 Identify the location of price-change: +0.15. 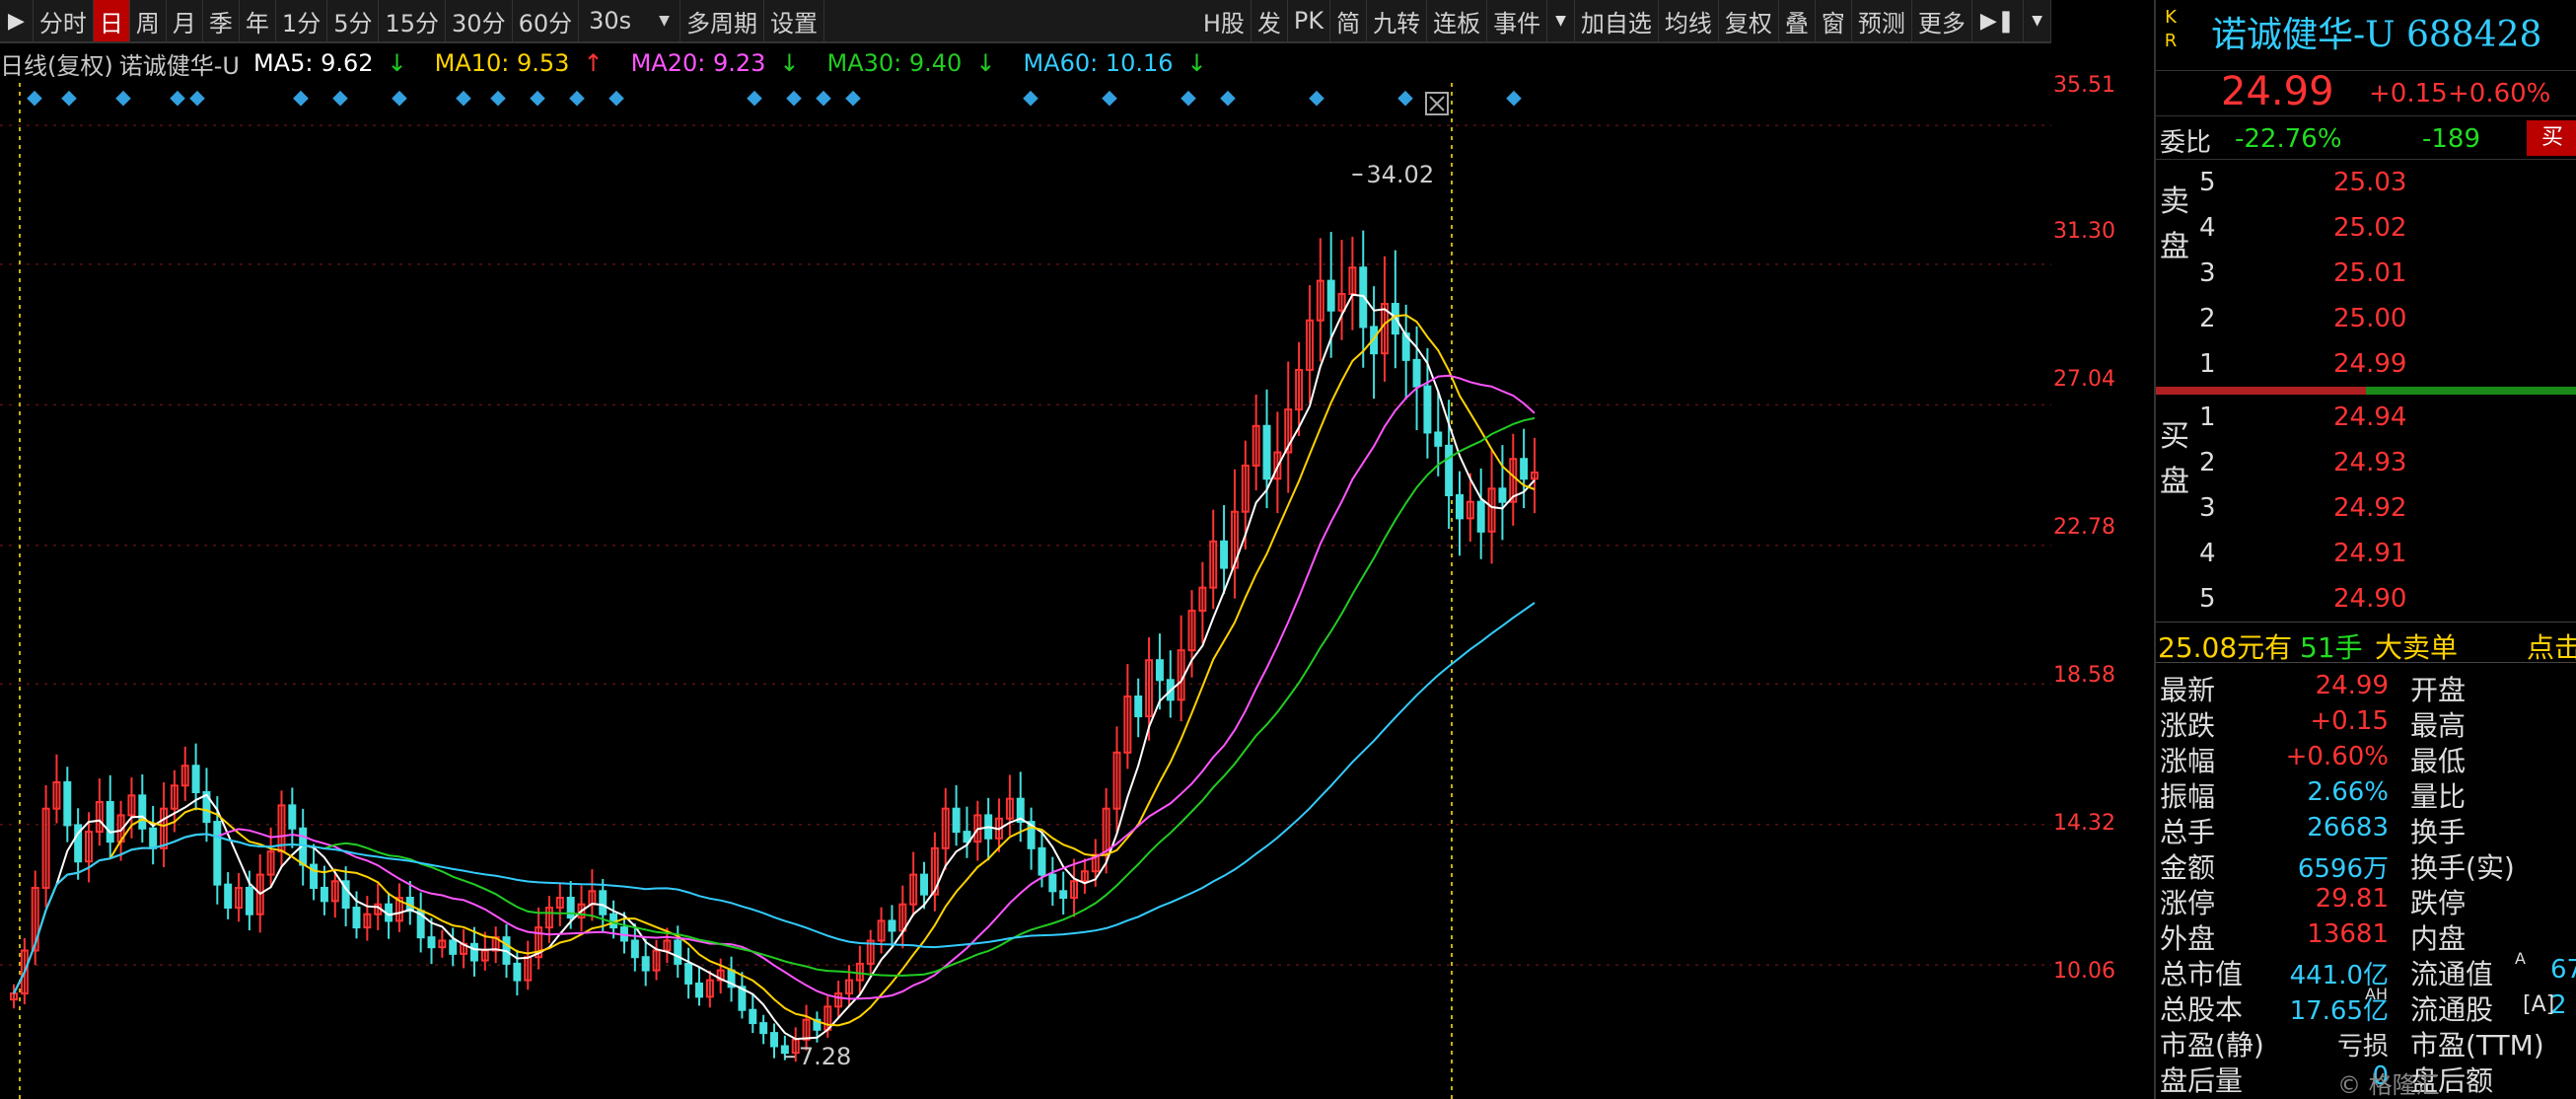
(2408, 94).